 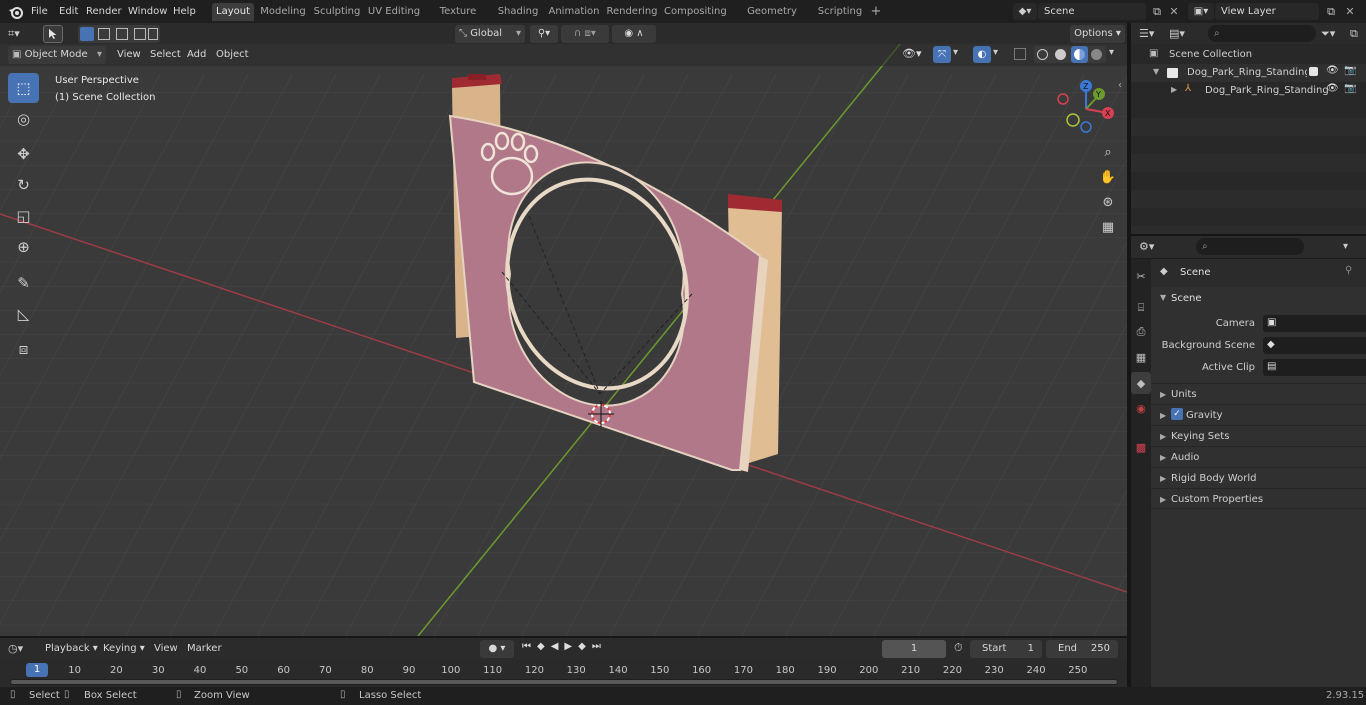 What do you see at coordinates (1141, 408) in the screenshot?
I see `world-tab-icon: ◉` at bounding box center [1141, 408].